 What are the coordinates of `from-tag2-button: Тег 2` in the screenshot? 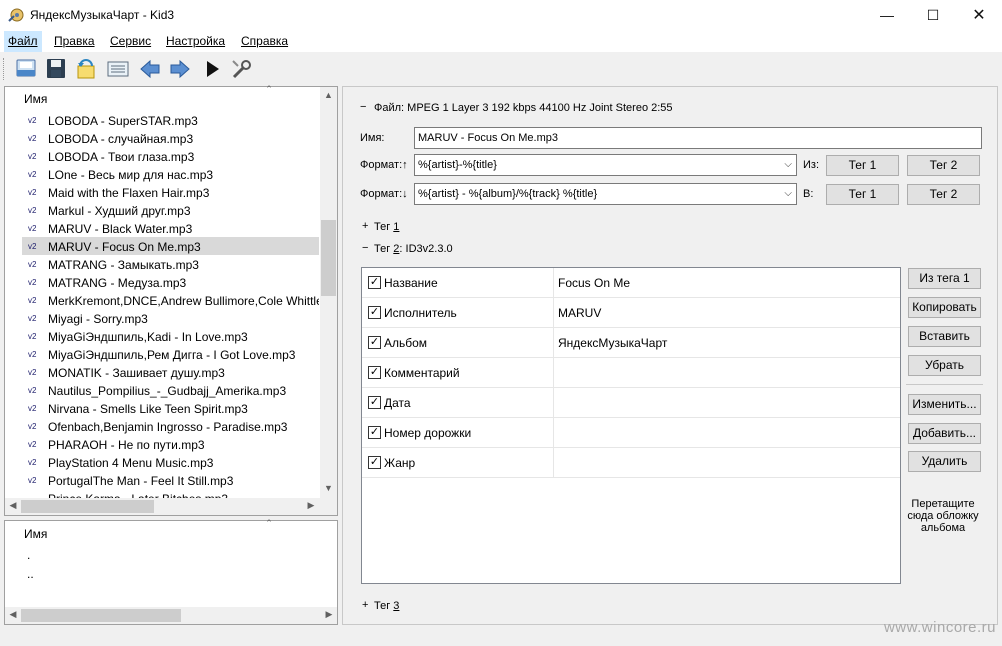 It's located at (943, 165).